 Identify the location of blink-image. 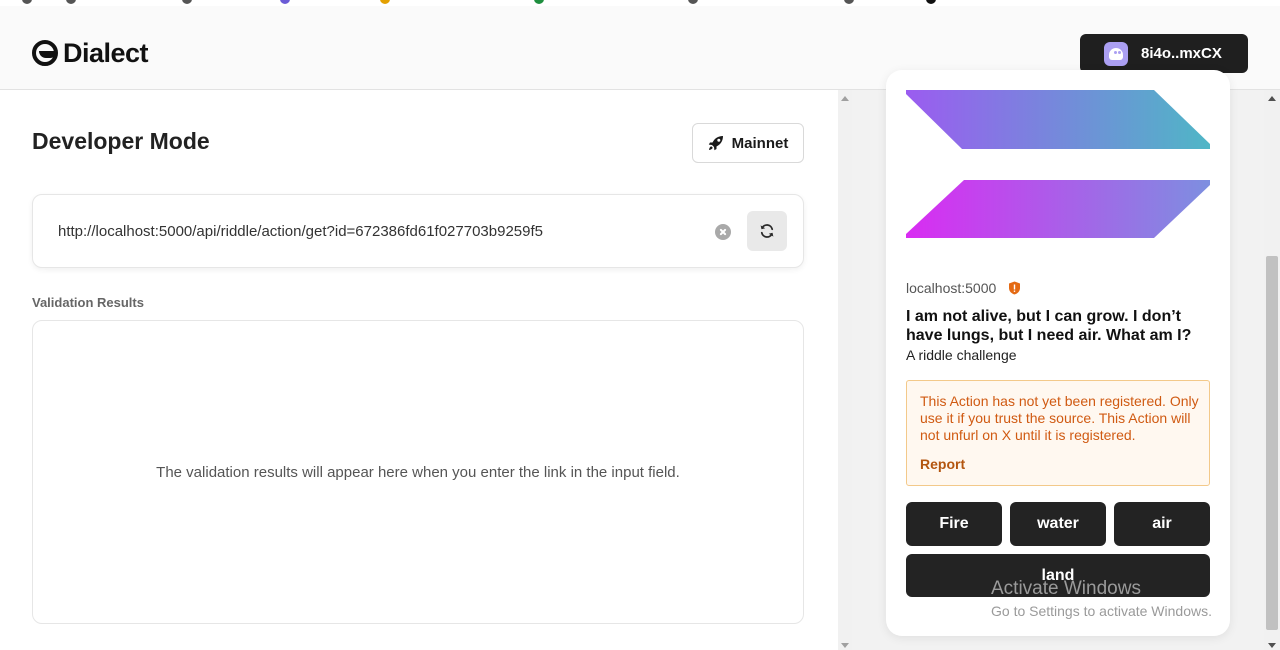
(1058, 164).